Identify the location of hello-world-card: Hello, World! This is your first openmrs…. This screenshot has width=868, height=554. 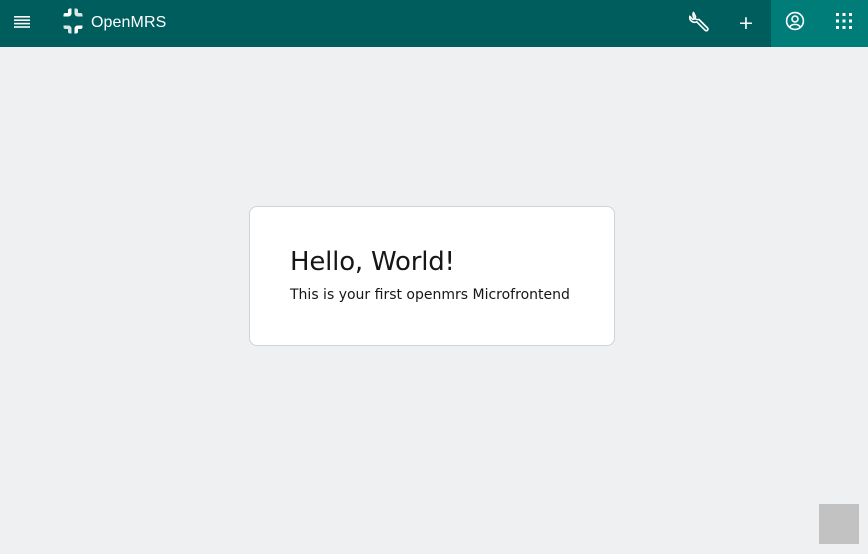
(432, 276).